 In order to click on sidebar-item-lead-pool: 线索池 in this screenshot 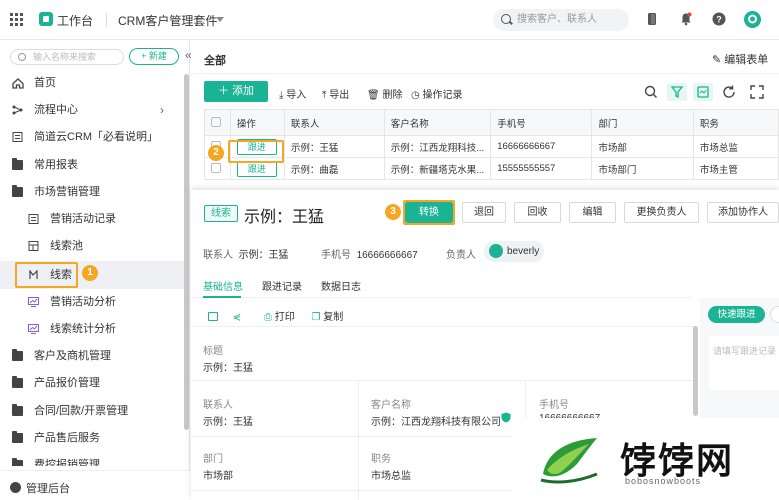, I will do `click(92, 246)`.